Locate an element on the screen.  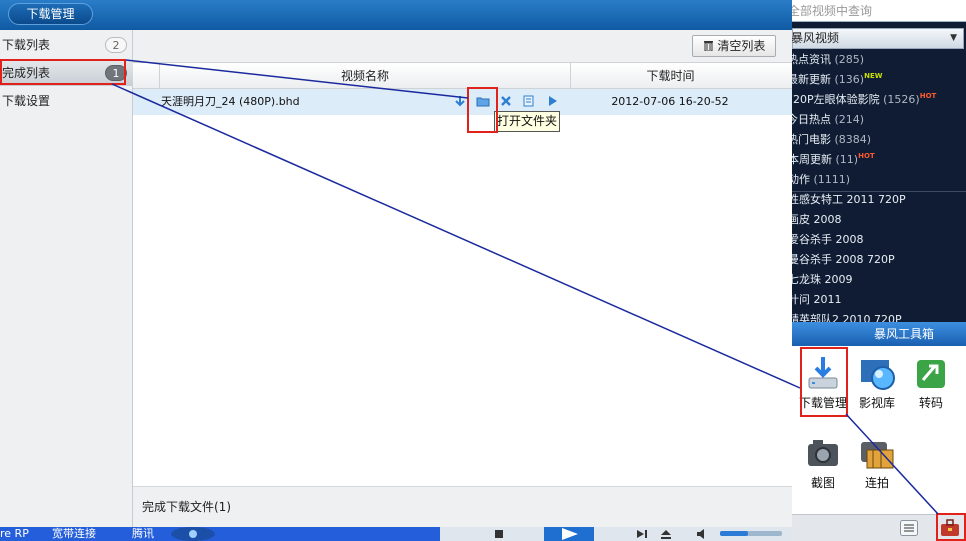
table-row: 天涯明月刀_24 (480P).bhd 2012-07-06 16-20-52 is located at coordinates (462, 102).